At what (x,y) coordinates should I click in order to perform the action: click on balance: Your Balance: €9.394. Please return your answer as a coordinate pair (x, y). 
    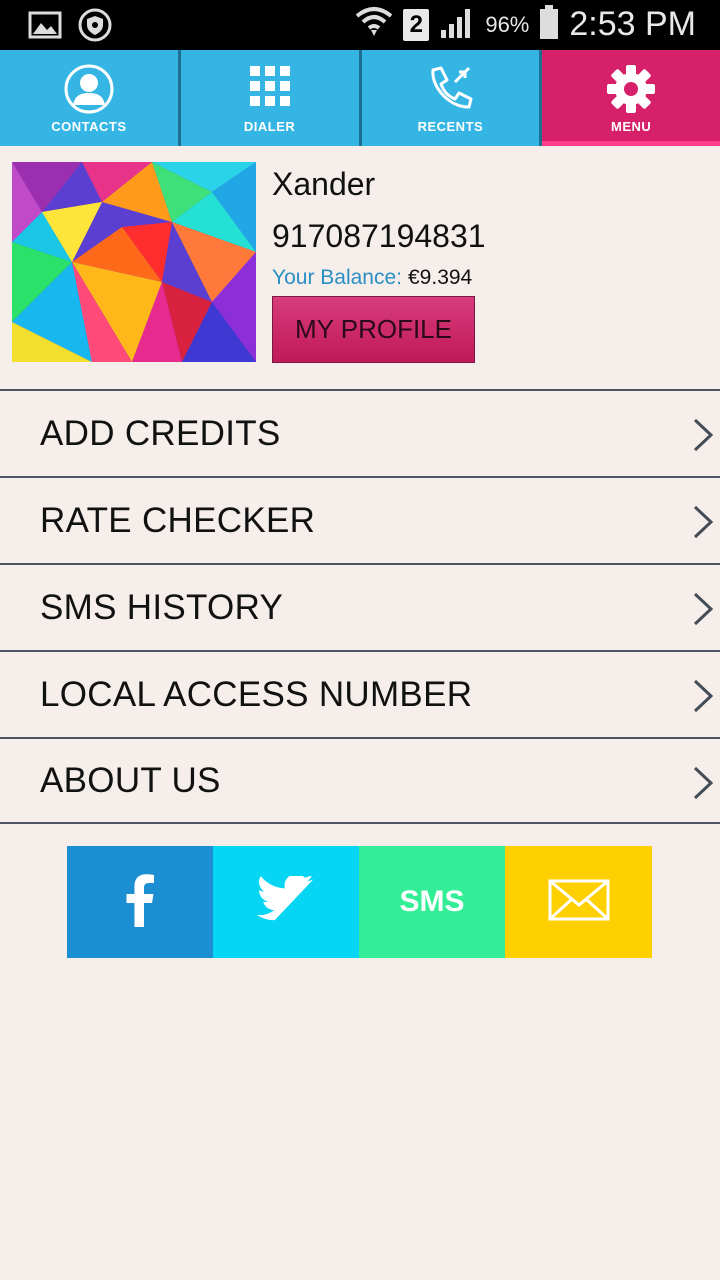
    Looking at the image, I should click on (372, 278).